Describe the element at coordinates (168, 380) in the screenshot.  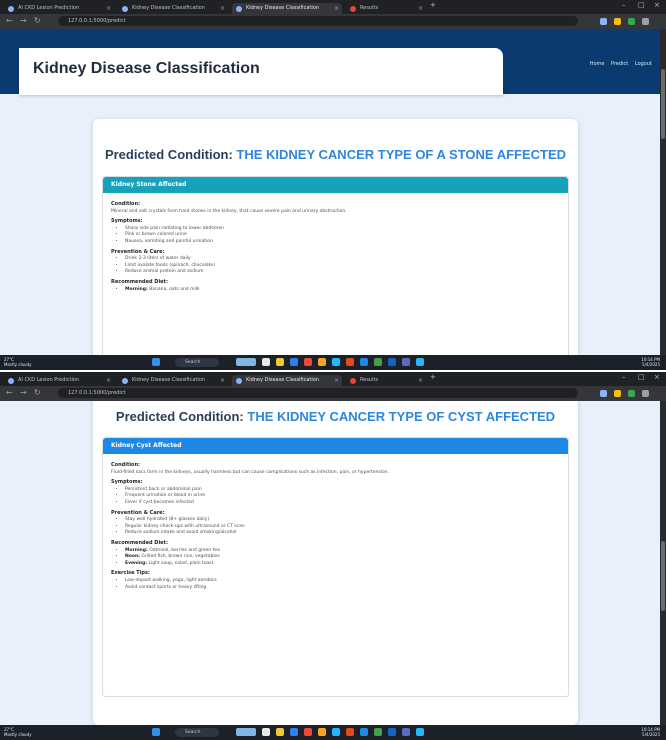
I see `tab-label: Kidney Disease Classification` at that location.